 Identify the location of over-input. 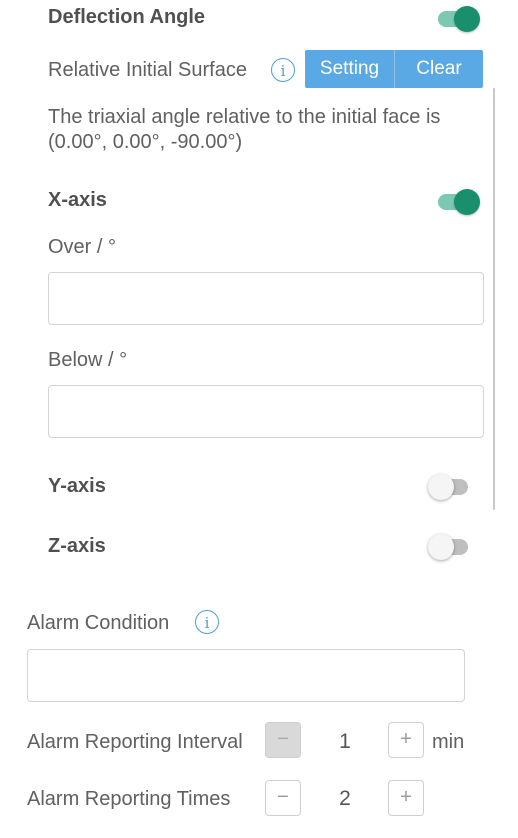
(266, 298).